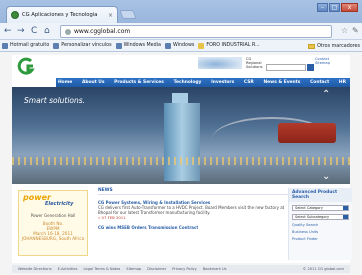 The height and width of the screenshot is (275, 362). I want to click on home-icon: ⌂, so click(47, 31).